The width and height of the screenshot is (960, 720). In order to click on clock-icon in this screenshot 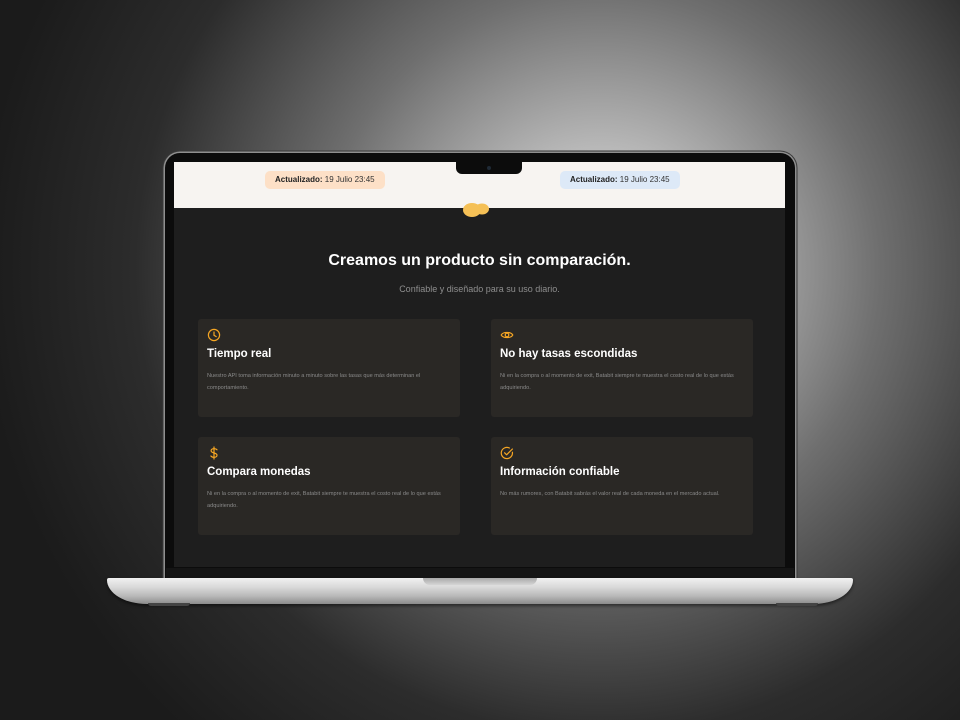, I will do `click(214, 335)`.